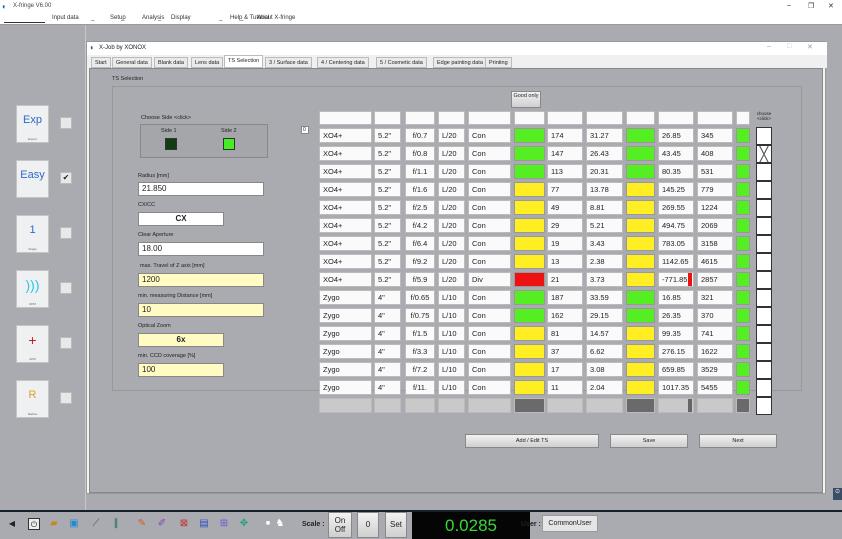 This screenshot has width=842, height=539. Describe the element at coordinates (171, 62) in the screenshot. I see `tab-blank-data: Blank data` at that location.